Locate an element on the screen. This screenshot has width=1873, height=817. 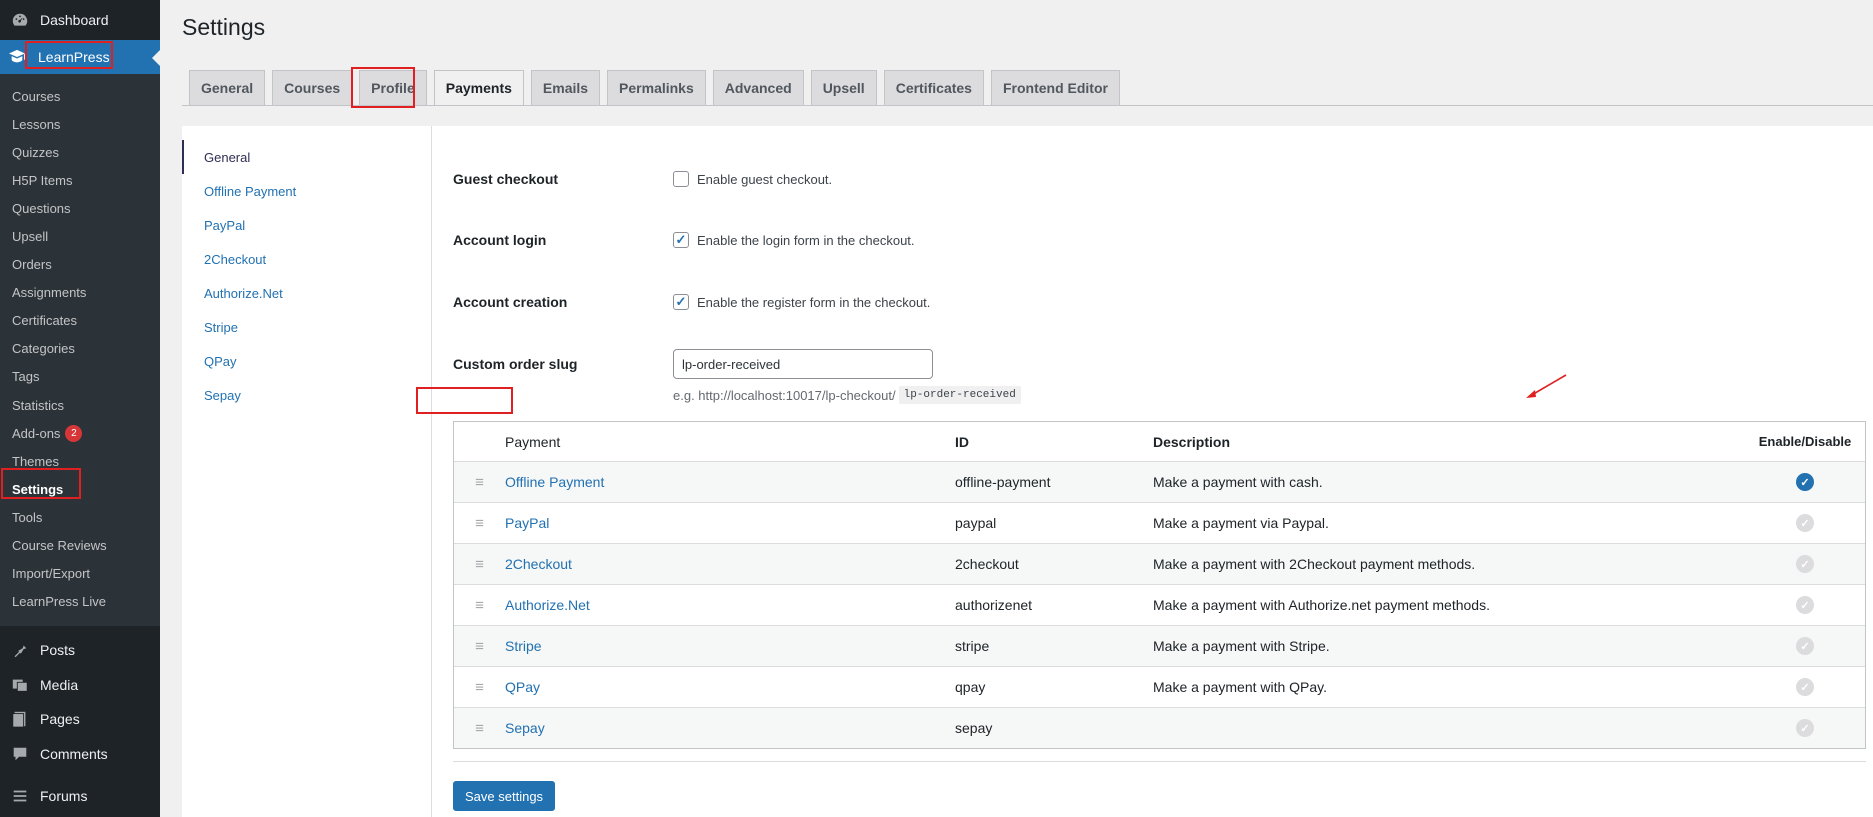
tab-general: General is located at coordinates (227, 87).